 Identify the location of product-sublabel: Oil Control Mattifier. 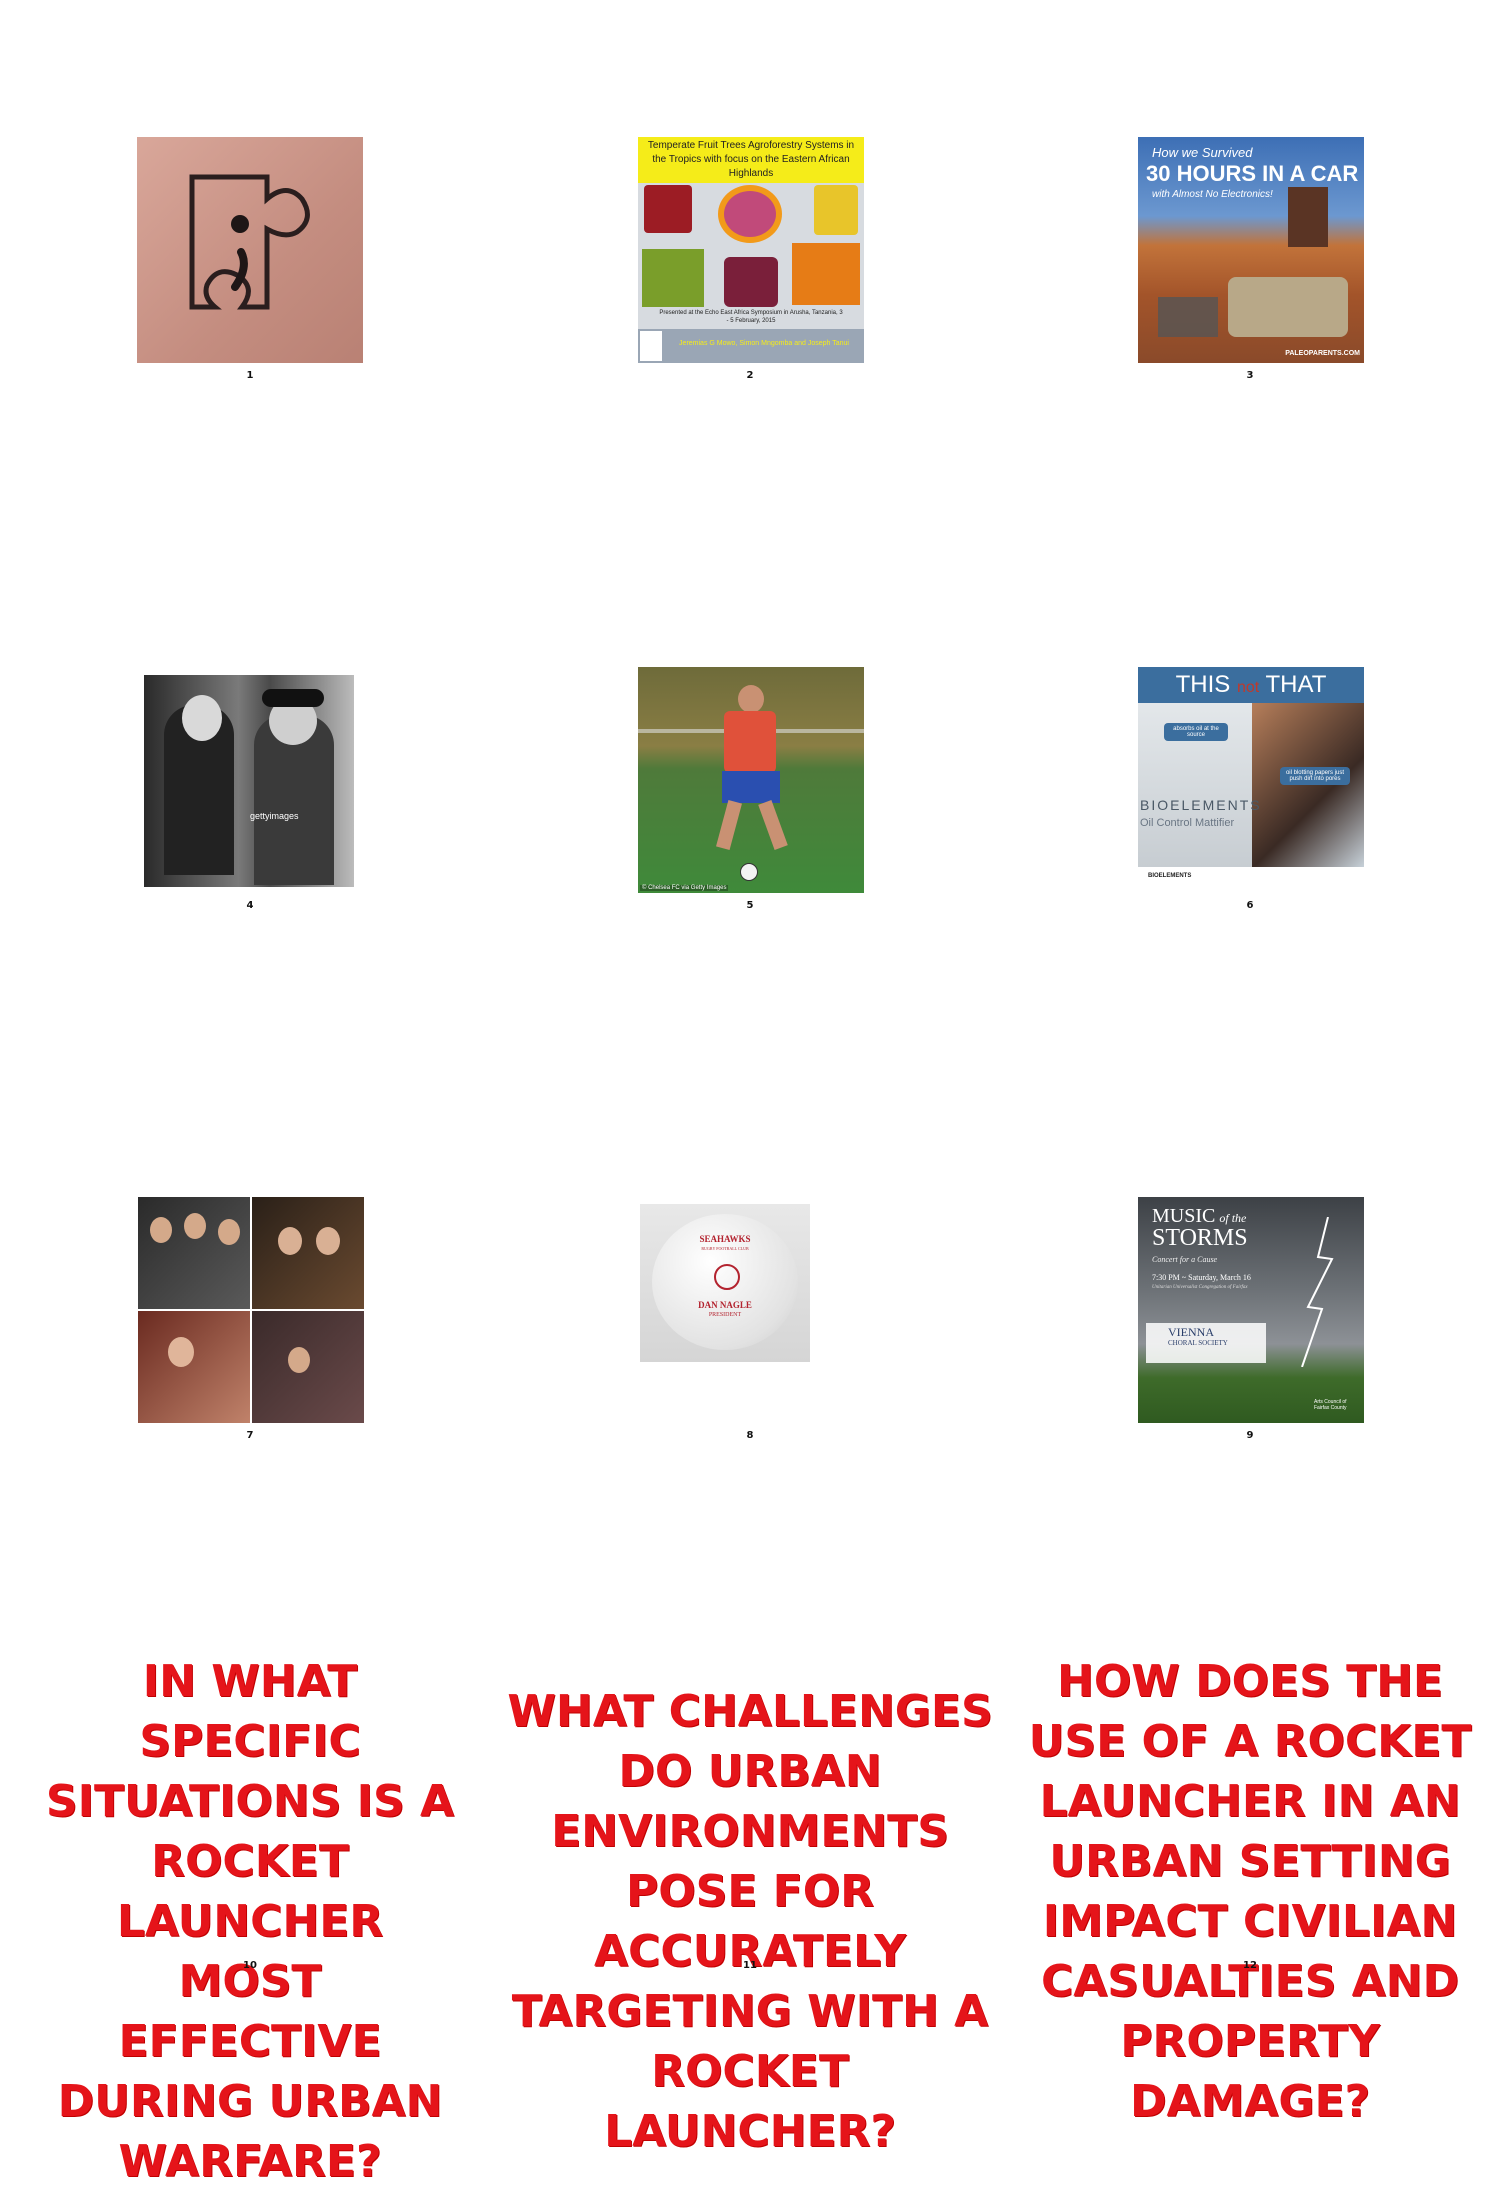
(1187, 823).